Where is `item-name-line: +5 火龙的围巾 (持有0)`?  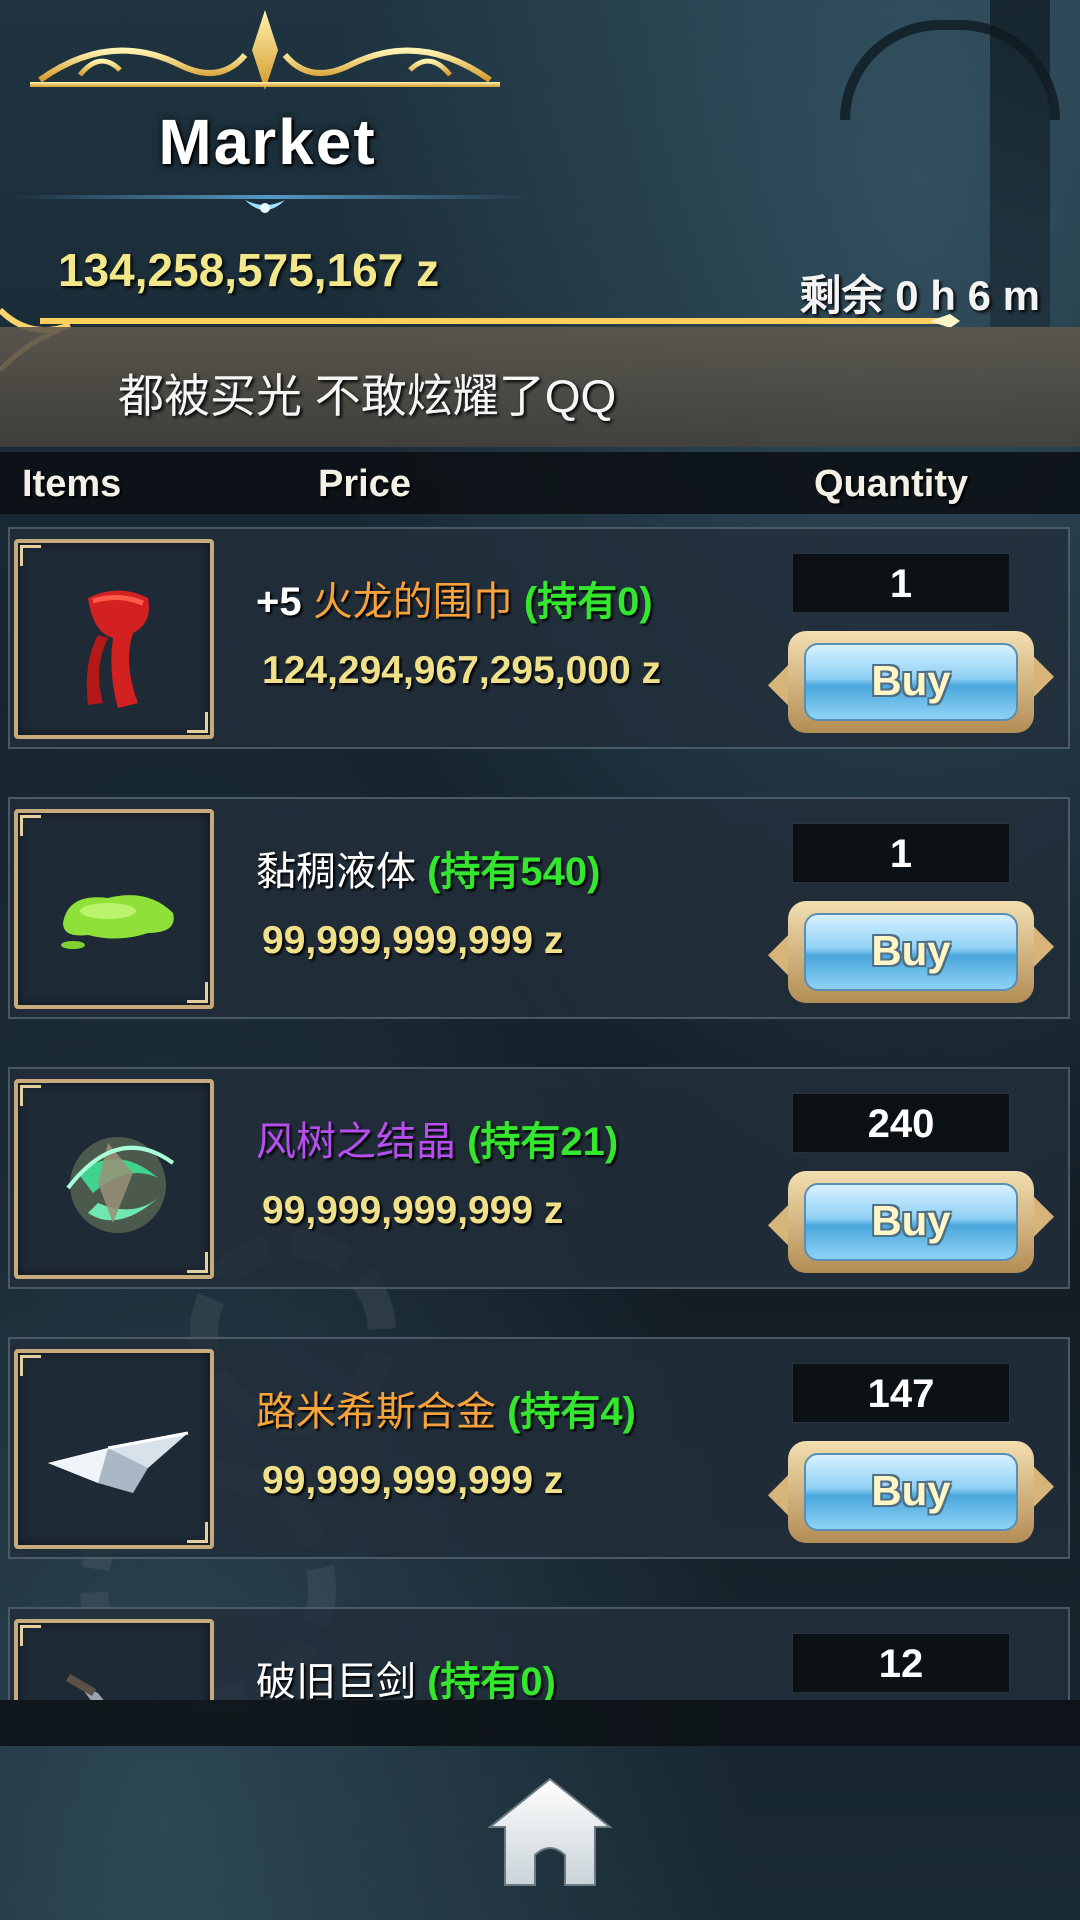
item-name-line: +5 火龙的围巾 (持有0) is located at coordinates (454, 598).